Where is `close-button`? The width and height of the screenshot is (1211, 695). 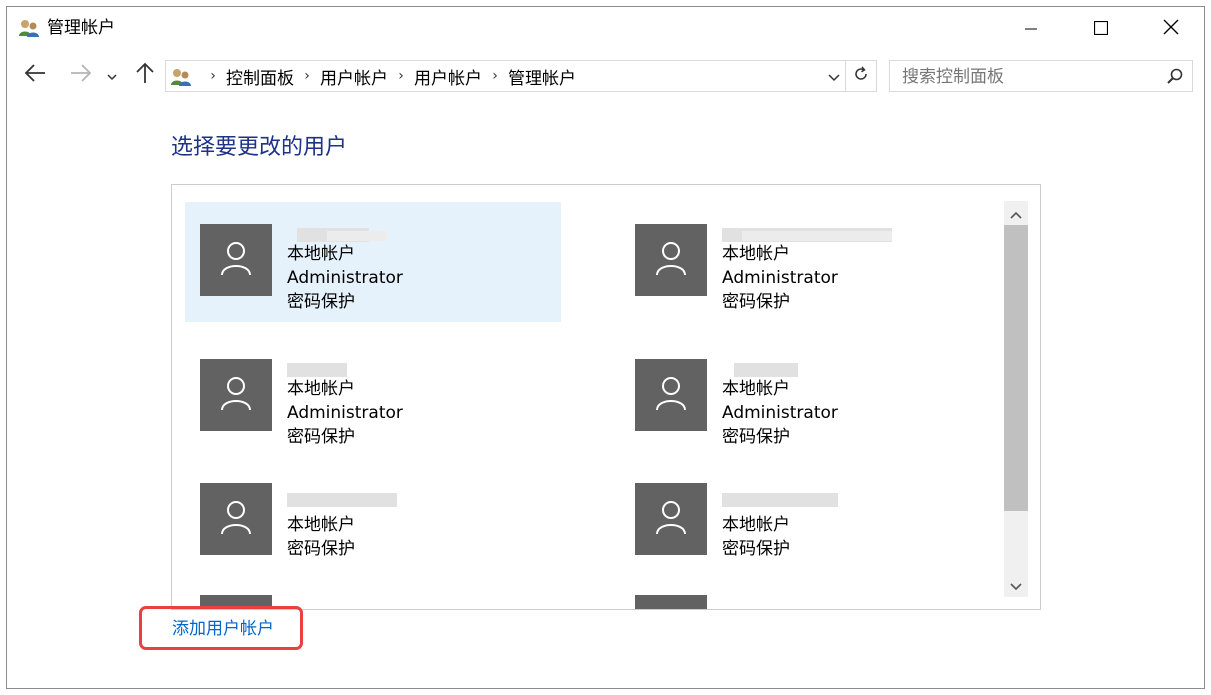 close-button is located at coordinates (1170, 29).